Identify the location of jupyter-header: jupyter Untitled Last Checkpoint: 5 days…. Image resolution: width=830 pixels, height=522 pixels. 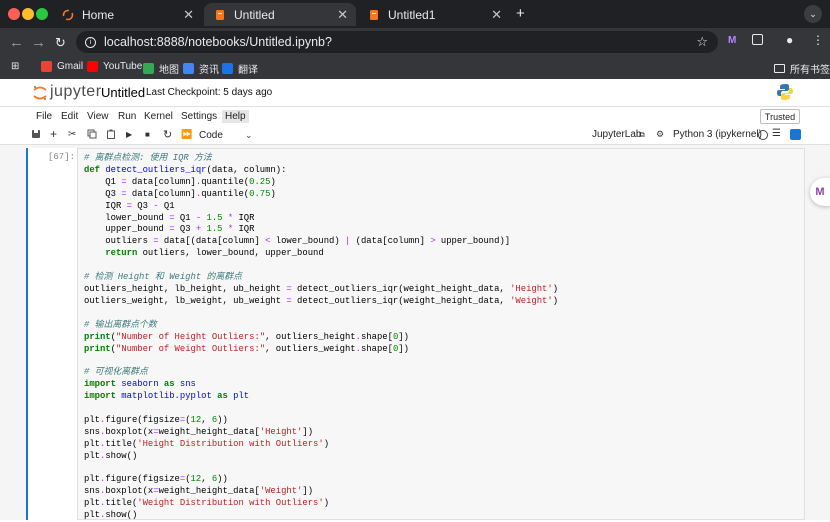
(415, 93).